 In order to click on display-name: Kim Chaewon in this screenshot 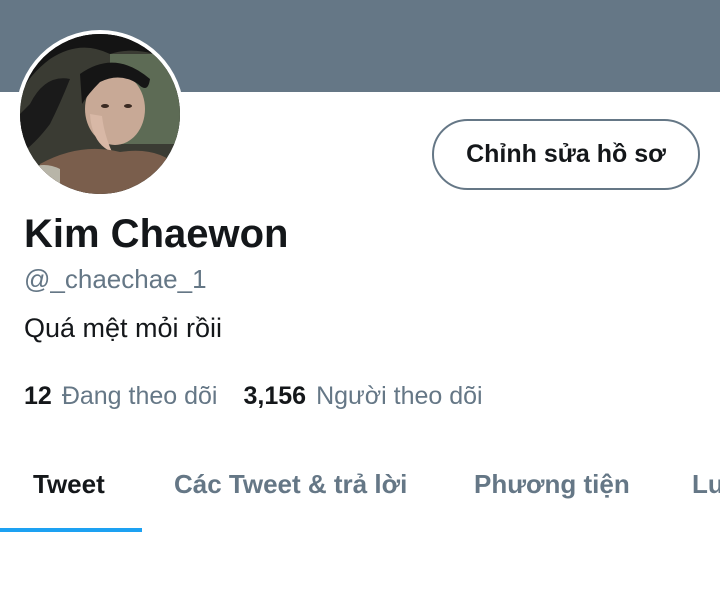, I will do `click(156, 234)`.